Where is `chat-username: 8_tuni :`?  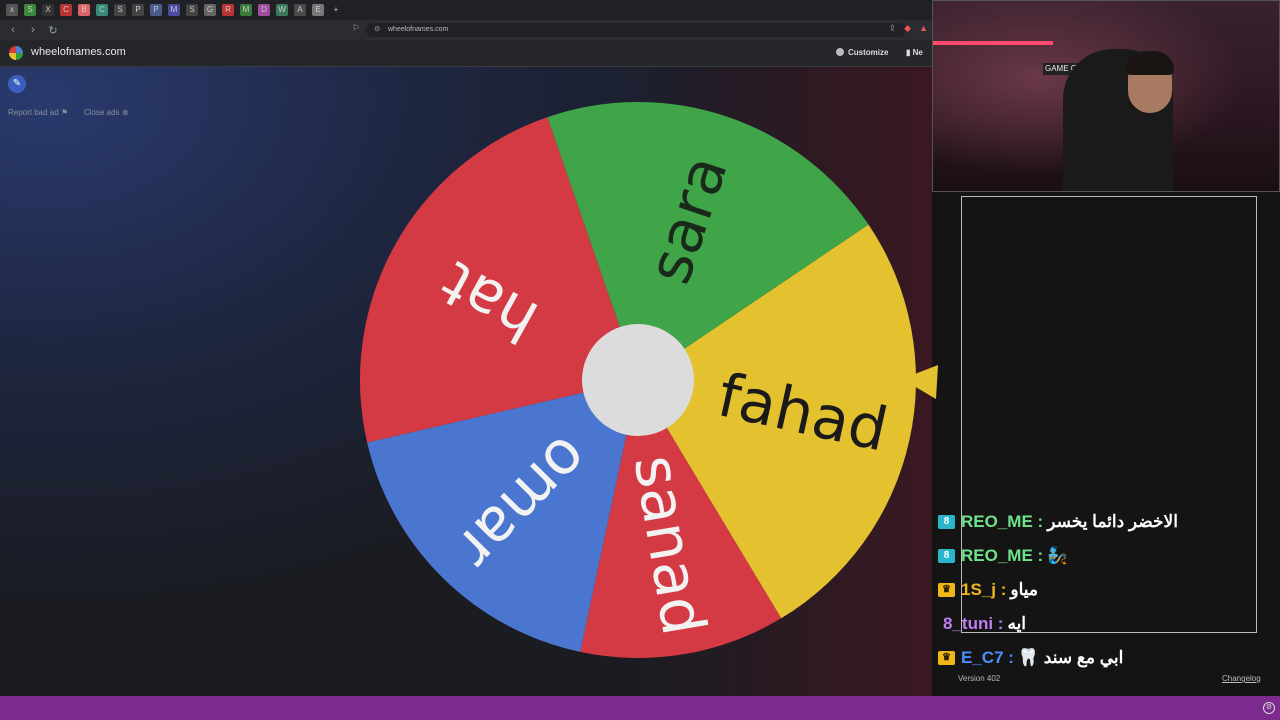 chat-username: 8_tuni : is located at coordinates (973, 624).